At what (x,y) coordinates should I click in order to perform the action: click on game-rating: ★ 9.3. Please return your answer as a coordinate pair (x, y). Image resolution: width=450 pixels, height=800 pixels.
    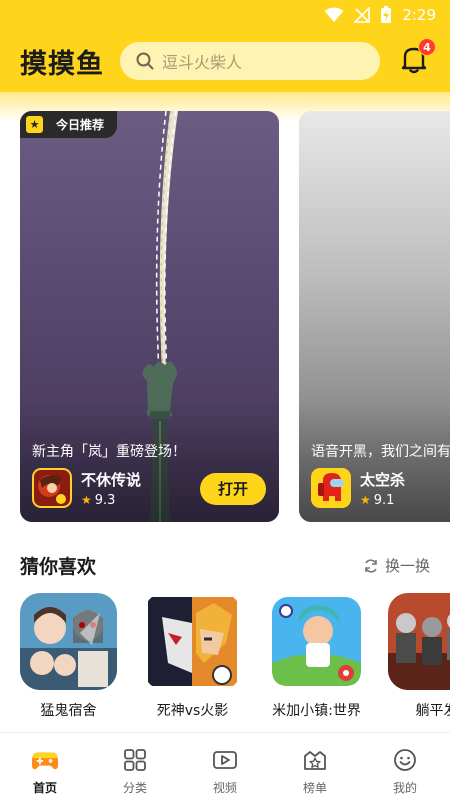
    Looking at the image, I should click on (111, 500).